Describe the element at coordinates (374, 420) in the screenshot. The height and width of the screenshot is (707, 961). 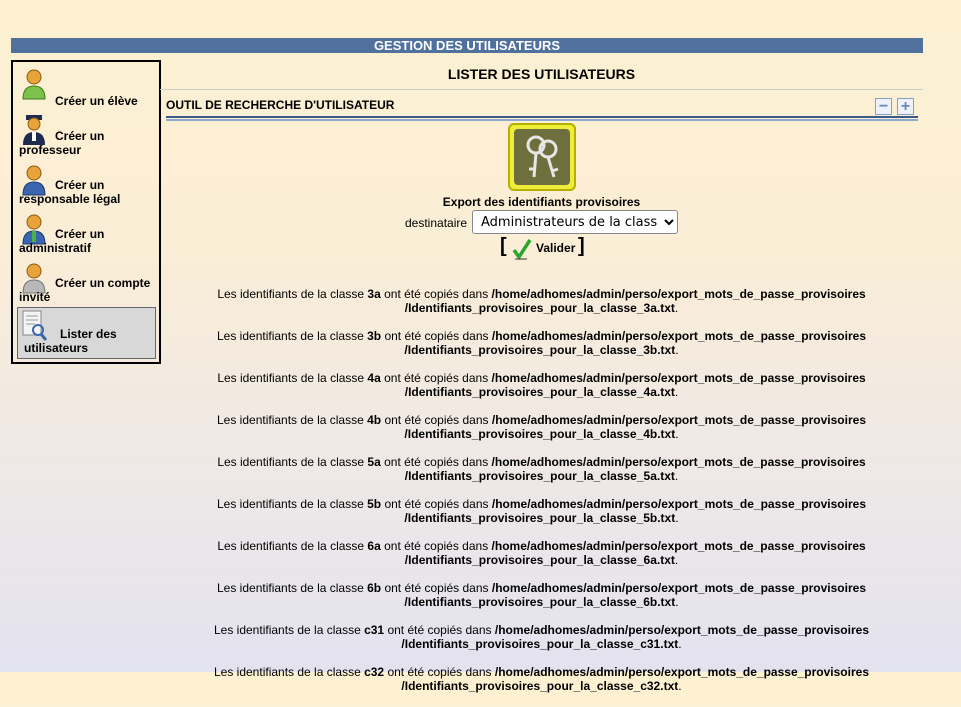
I see `class-name: 4b` at that location.